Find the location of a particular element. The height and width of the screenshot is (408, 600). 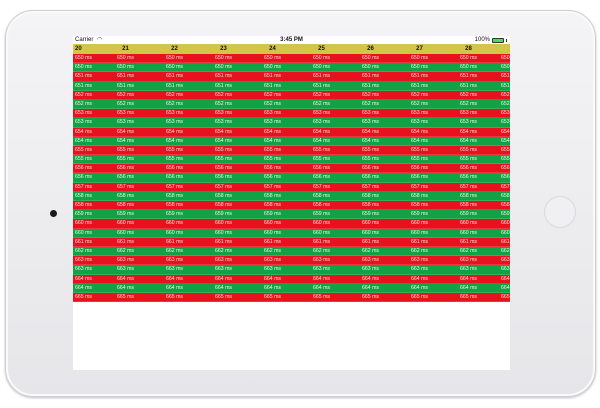

camera-icon is located at coordinates (53, 213).